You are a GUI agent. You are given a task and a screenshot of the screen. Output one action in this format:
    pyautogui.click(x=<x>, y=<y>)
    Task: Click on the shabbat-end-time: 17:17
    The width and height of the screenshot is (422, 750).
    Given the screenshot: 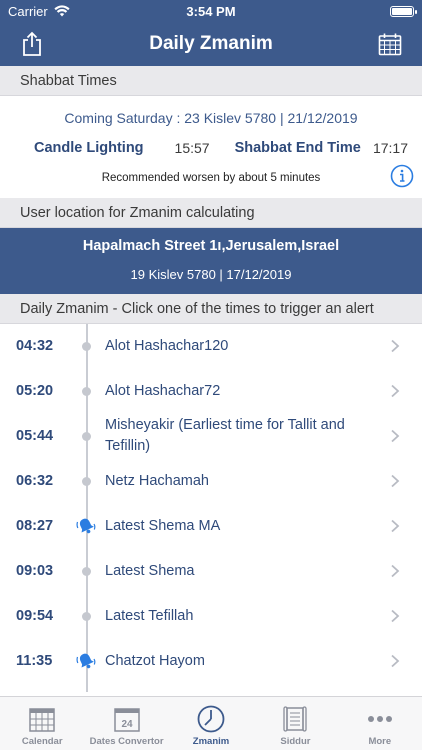 What is the action you would take?
    pyautogui.click(x=390, y=148)
    